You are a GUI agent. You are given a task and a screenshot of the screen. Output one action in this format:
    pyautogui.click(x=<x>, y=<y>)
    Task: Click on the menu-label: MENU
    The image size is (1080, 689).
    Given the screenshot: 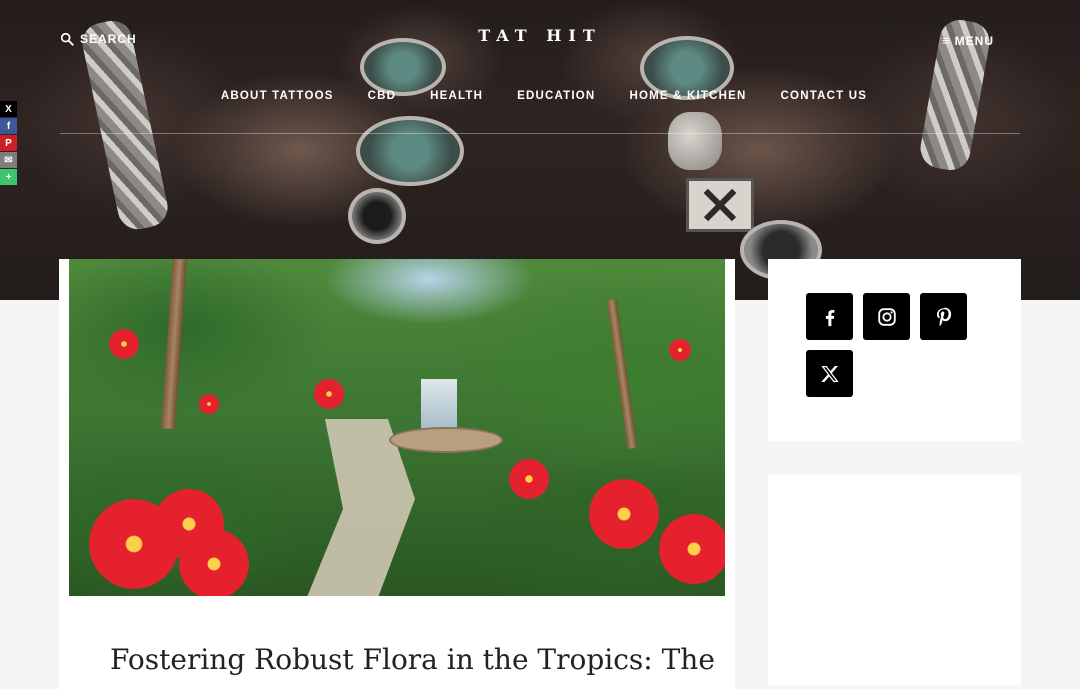 What is the action you would take?
    pyautogui.click(x=974, y=40)
    